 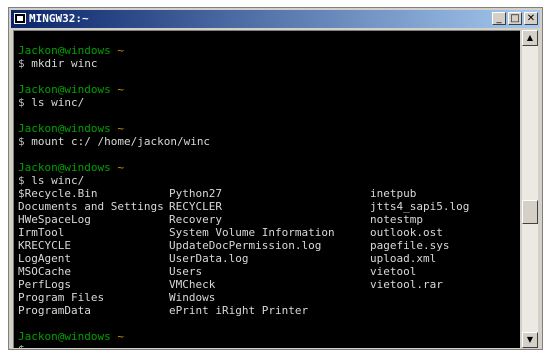 I want to click on listing-entry: KRECYCLE, so click(x=44, y=245).